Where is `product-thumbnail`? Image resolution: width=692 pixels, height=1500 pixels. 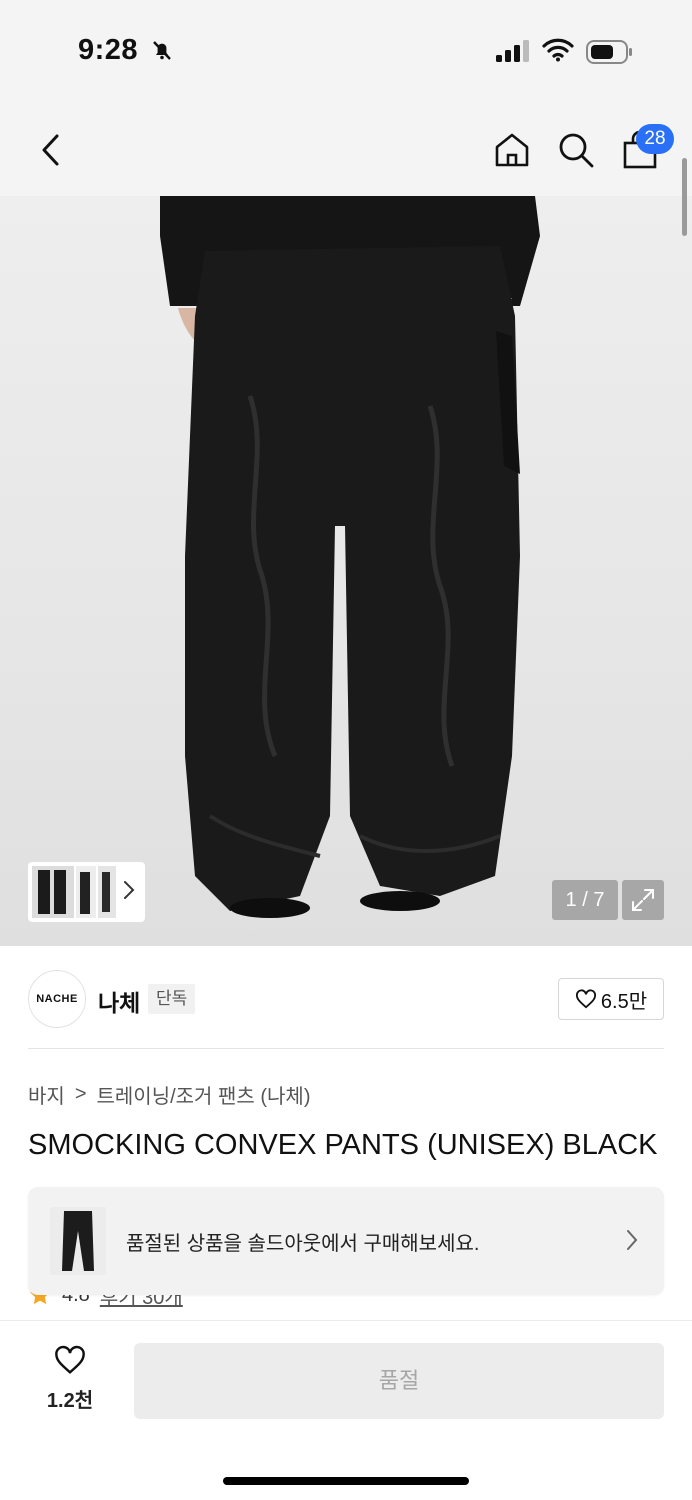 product-thumbnail is located at coordinates (78, 1241).